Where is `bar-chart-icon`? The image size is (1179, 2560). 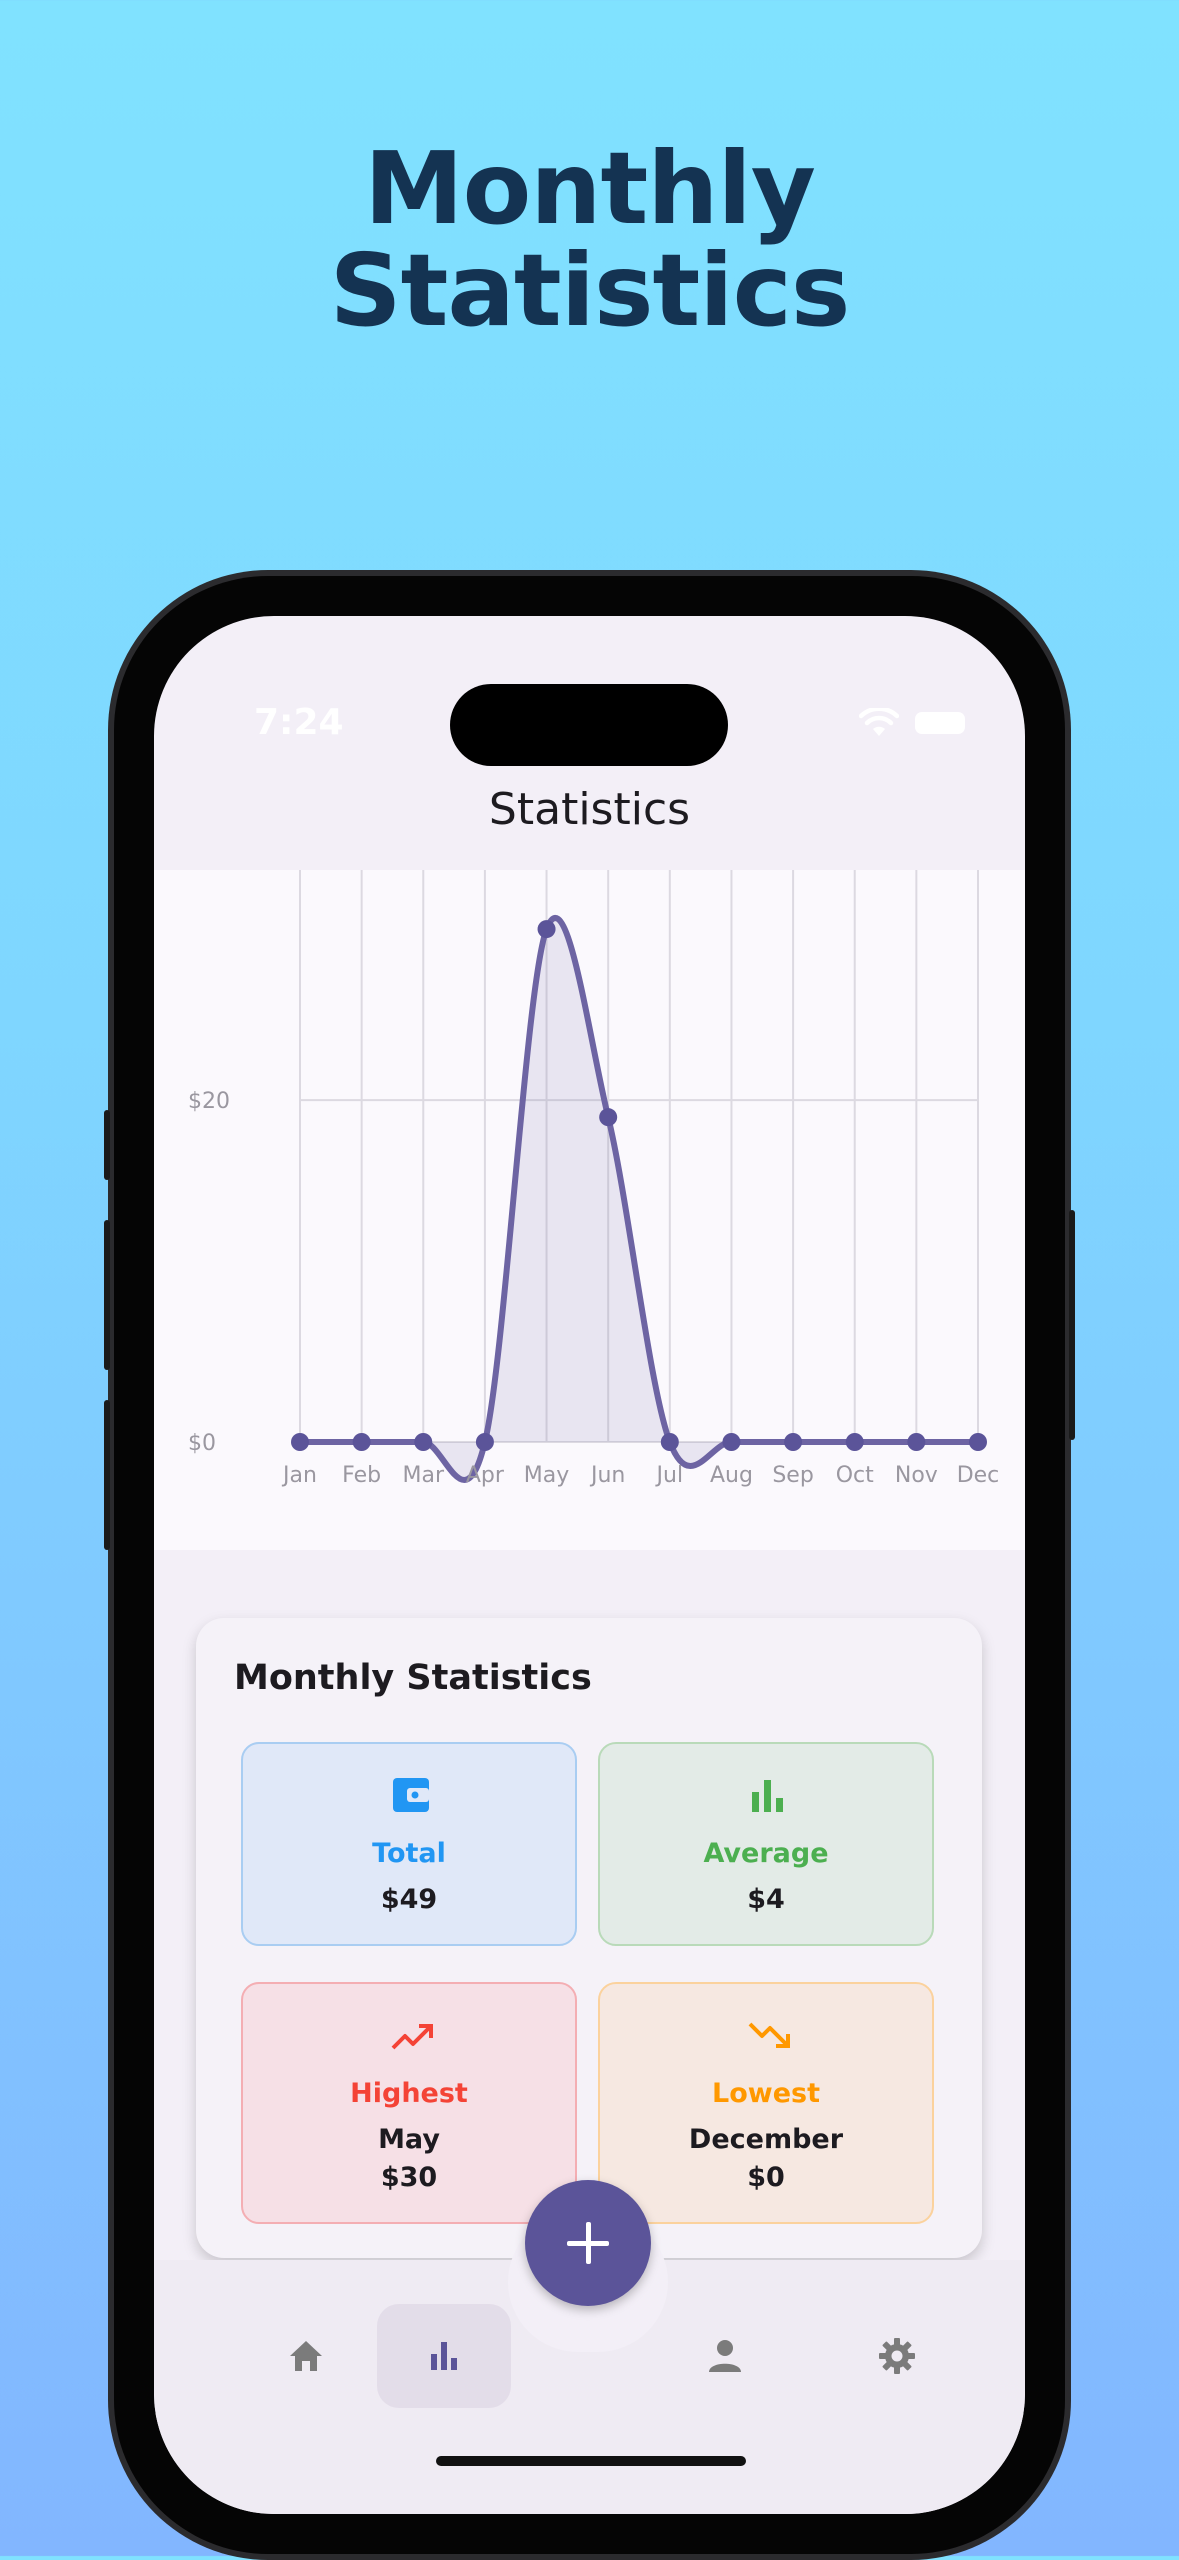
bar-chart-icon is located at coordinates (767, 1796).